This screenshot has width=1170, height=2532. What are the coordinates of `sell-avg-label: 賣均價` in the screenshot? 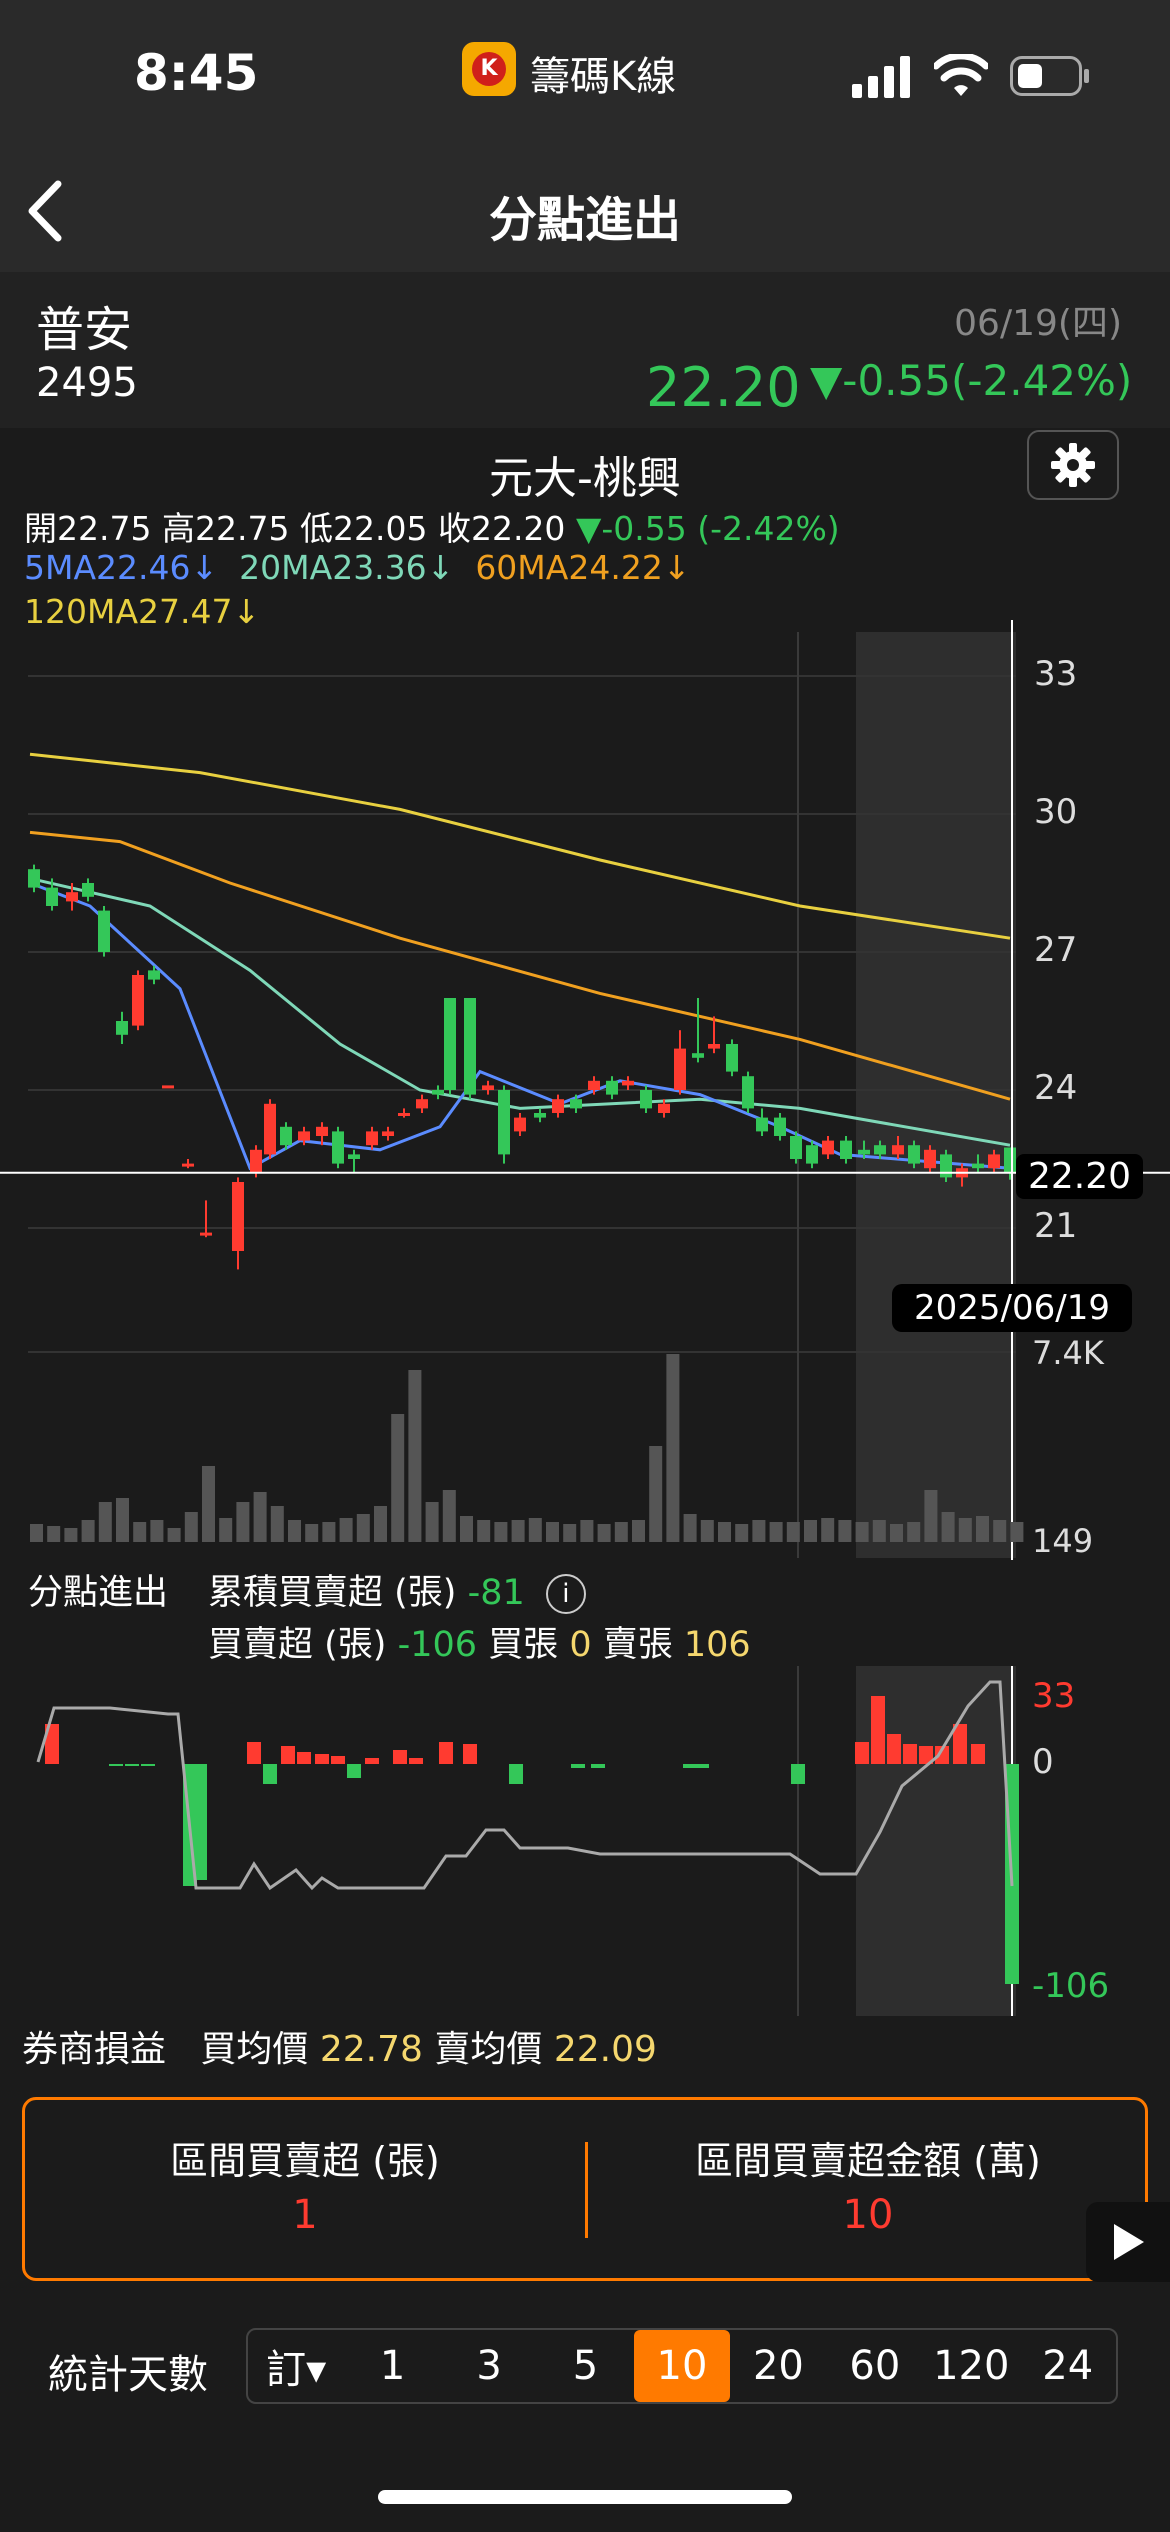 It's located at (488, 2049).